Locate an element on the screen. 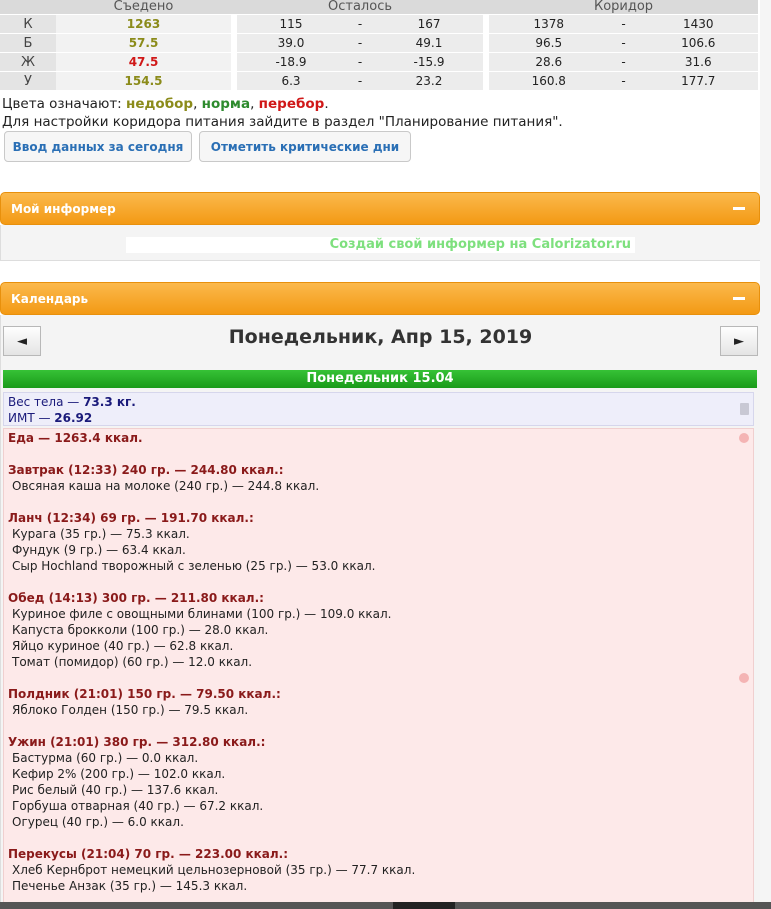 This screenshot has height=909, width=771. legend-norm: норма is located at coordinates (226, 104).